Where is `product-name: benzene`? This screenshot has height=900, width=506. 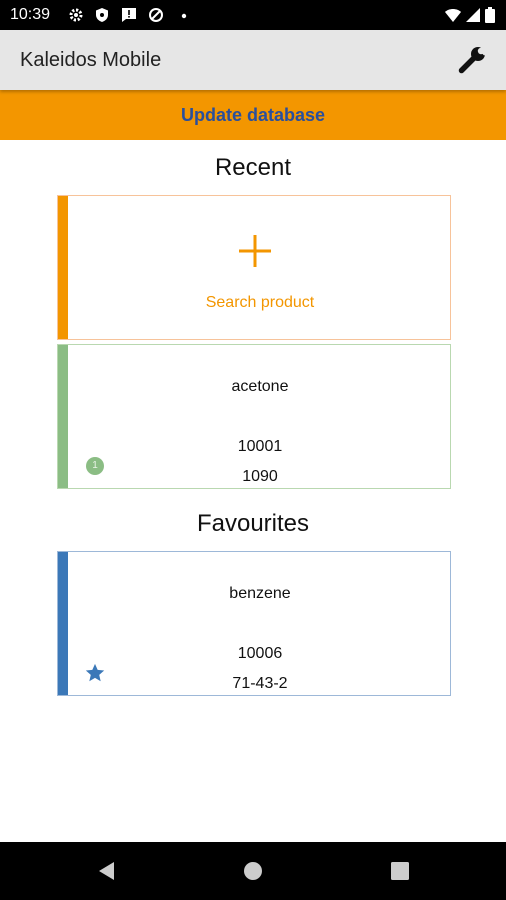
product-name: benzene is located at coordinates (260, 593).